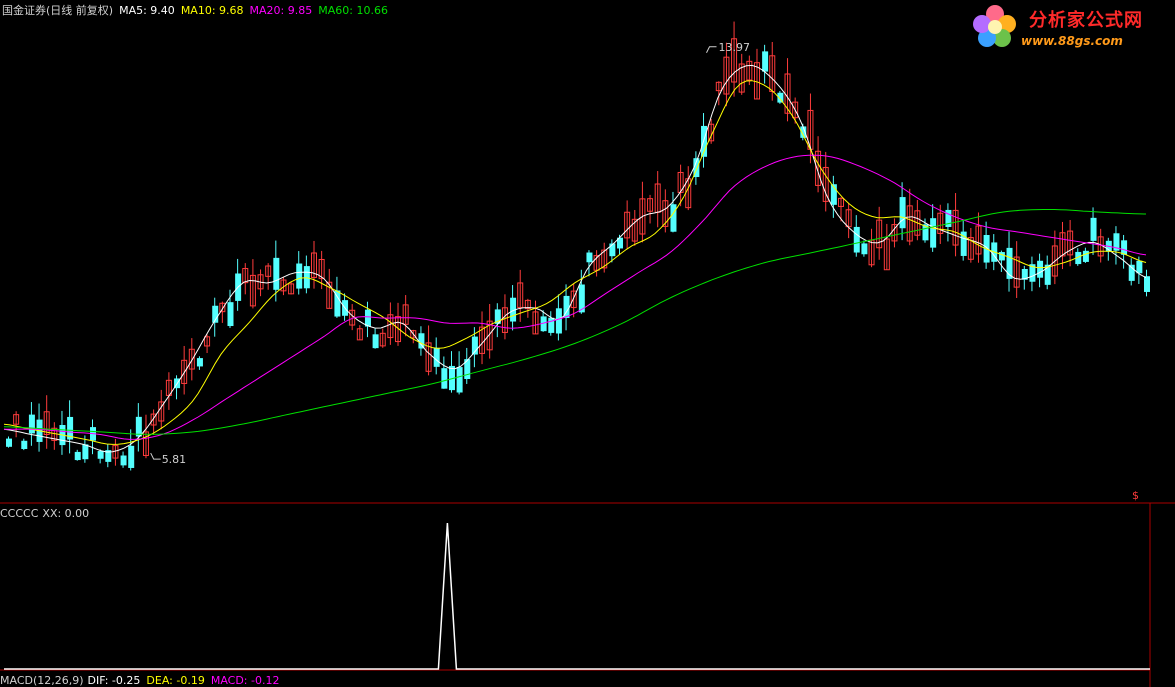  I want to click on indicator-value: XX: 0.00, so click(66, 513).